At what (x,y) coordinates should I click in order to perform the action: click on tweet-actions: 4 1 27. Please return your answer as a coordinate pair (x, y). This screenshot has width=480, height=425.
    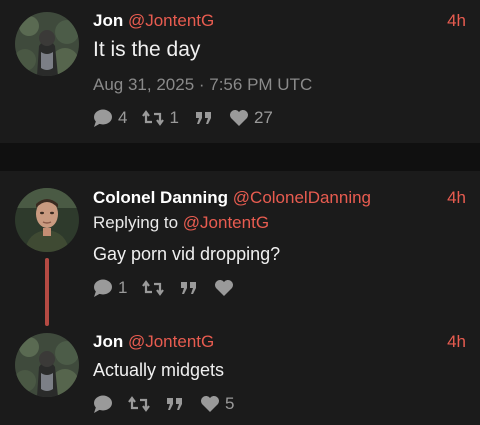
    Looking at the image, I should click on (190, 118).